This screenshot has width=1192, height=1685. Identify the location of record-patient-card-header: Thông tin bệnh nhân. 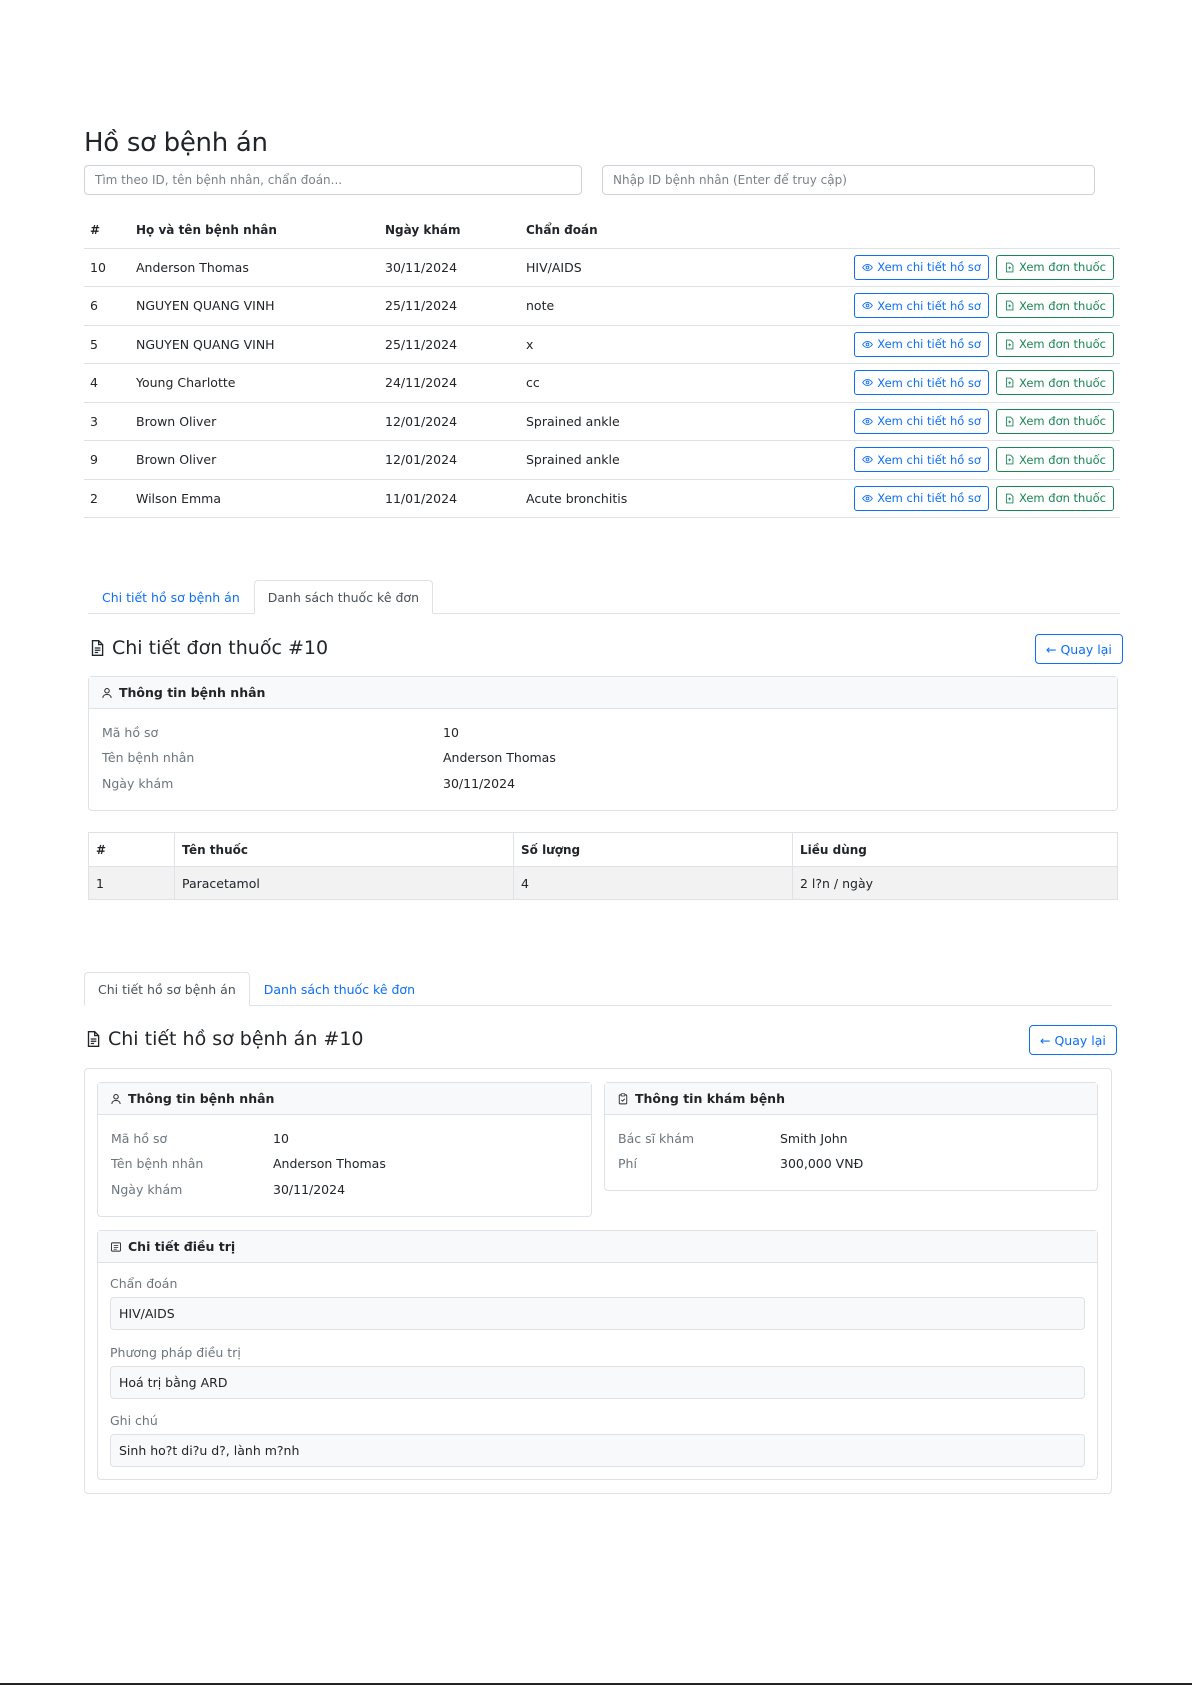
(344, 1099).